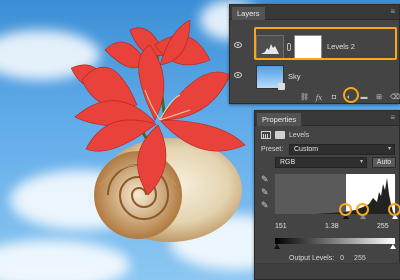 The height and width of the screenshot is (280, 400). I want to click on black-point-eyedropper-icon: ✎, so click(266, 179).